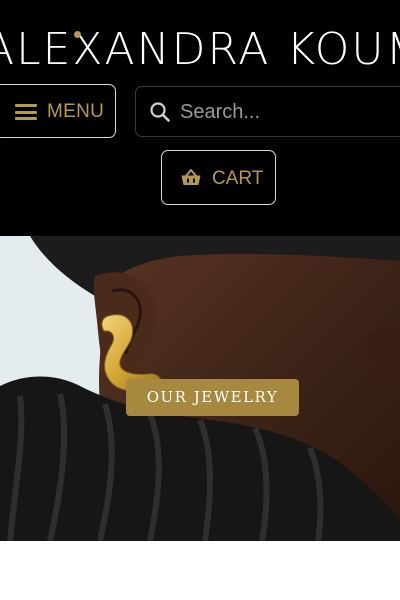 The height and width of the screenshot is (600, 400). Describe the element at coordinates (26, 112) in the screenshot. I see `hamburger-icon` at that location.